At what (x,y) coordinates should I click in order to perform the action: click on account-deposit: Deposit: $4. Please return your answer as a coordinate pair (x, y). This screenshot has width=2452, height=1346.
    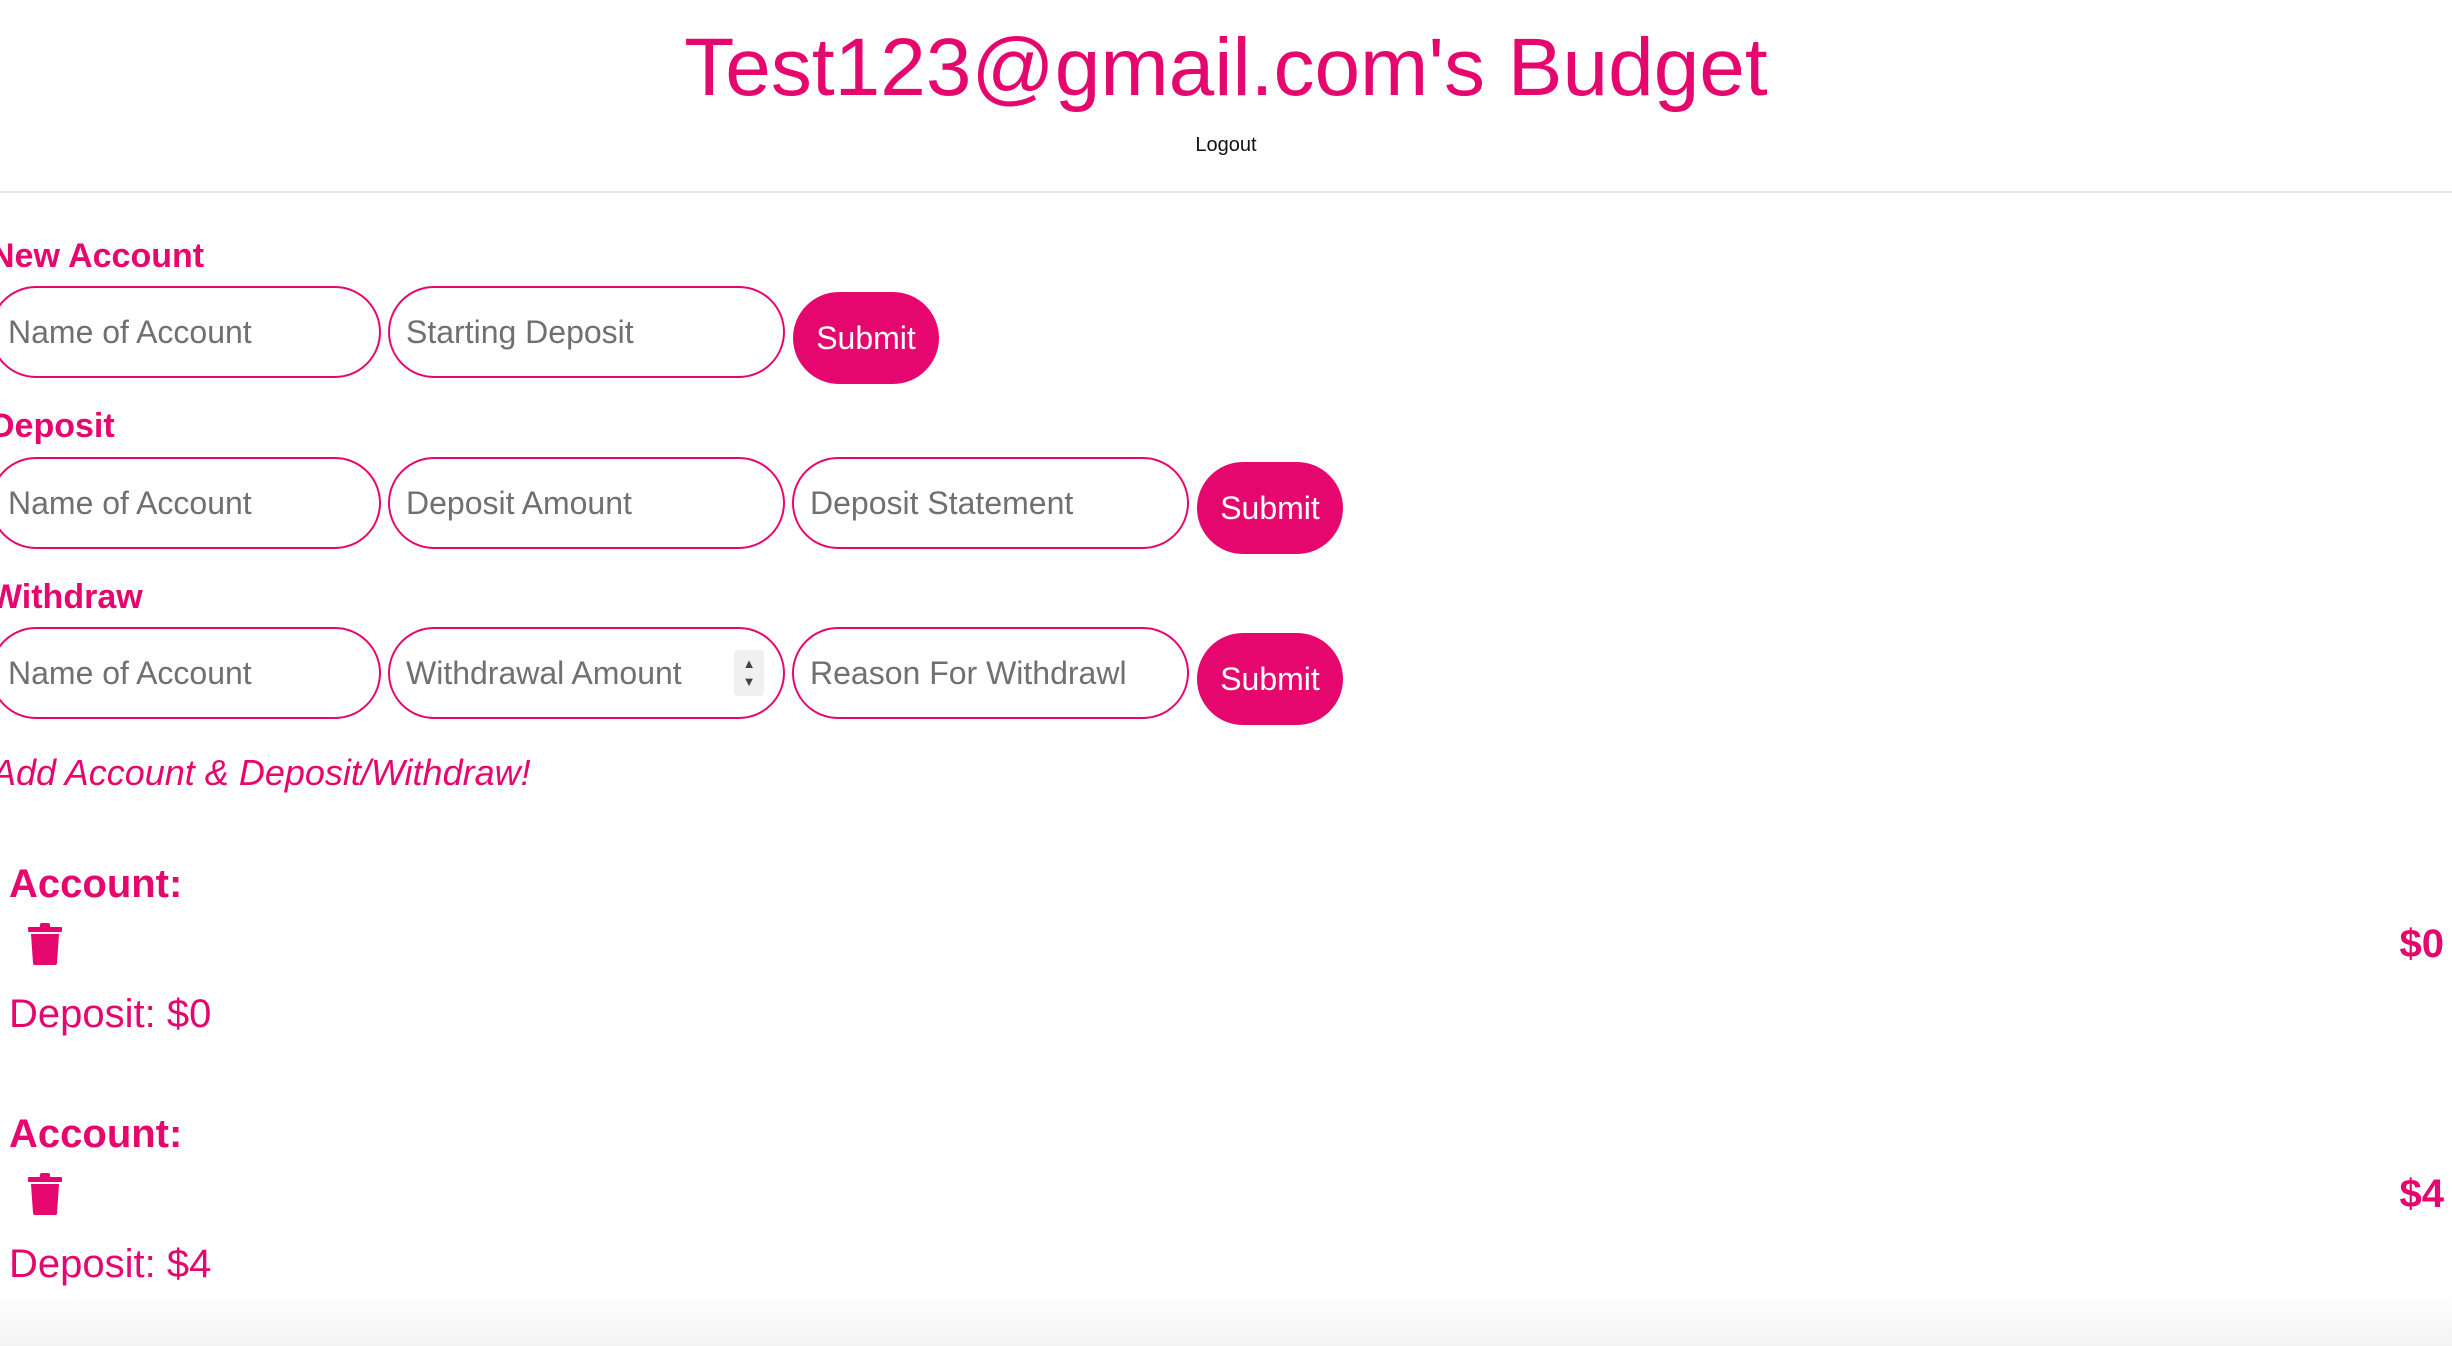
    Looking at the image, I should click on (110, 1264).